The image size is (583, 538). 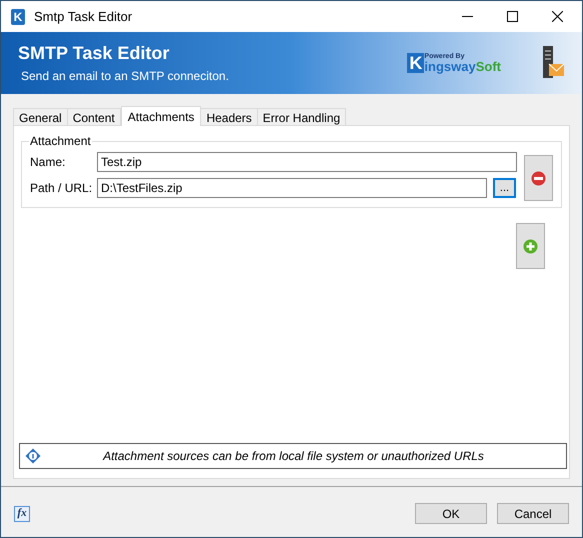 What do you see at coordinates (161, 116) in the screenshot?
I see `tab: Attachments` at bounding box center [161, 116].